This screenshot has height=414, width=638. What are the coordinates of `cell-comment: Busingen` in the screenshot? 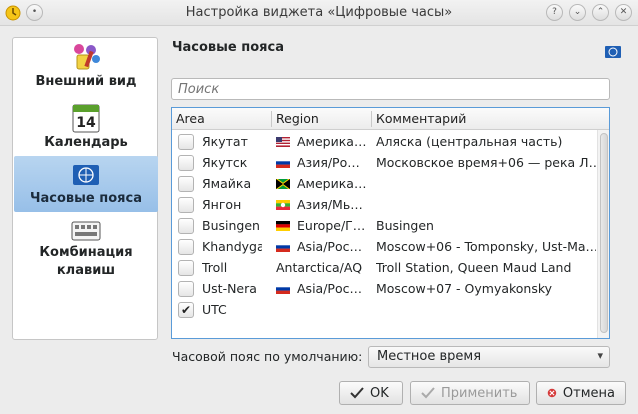 It's located at (405, 225).